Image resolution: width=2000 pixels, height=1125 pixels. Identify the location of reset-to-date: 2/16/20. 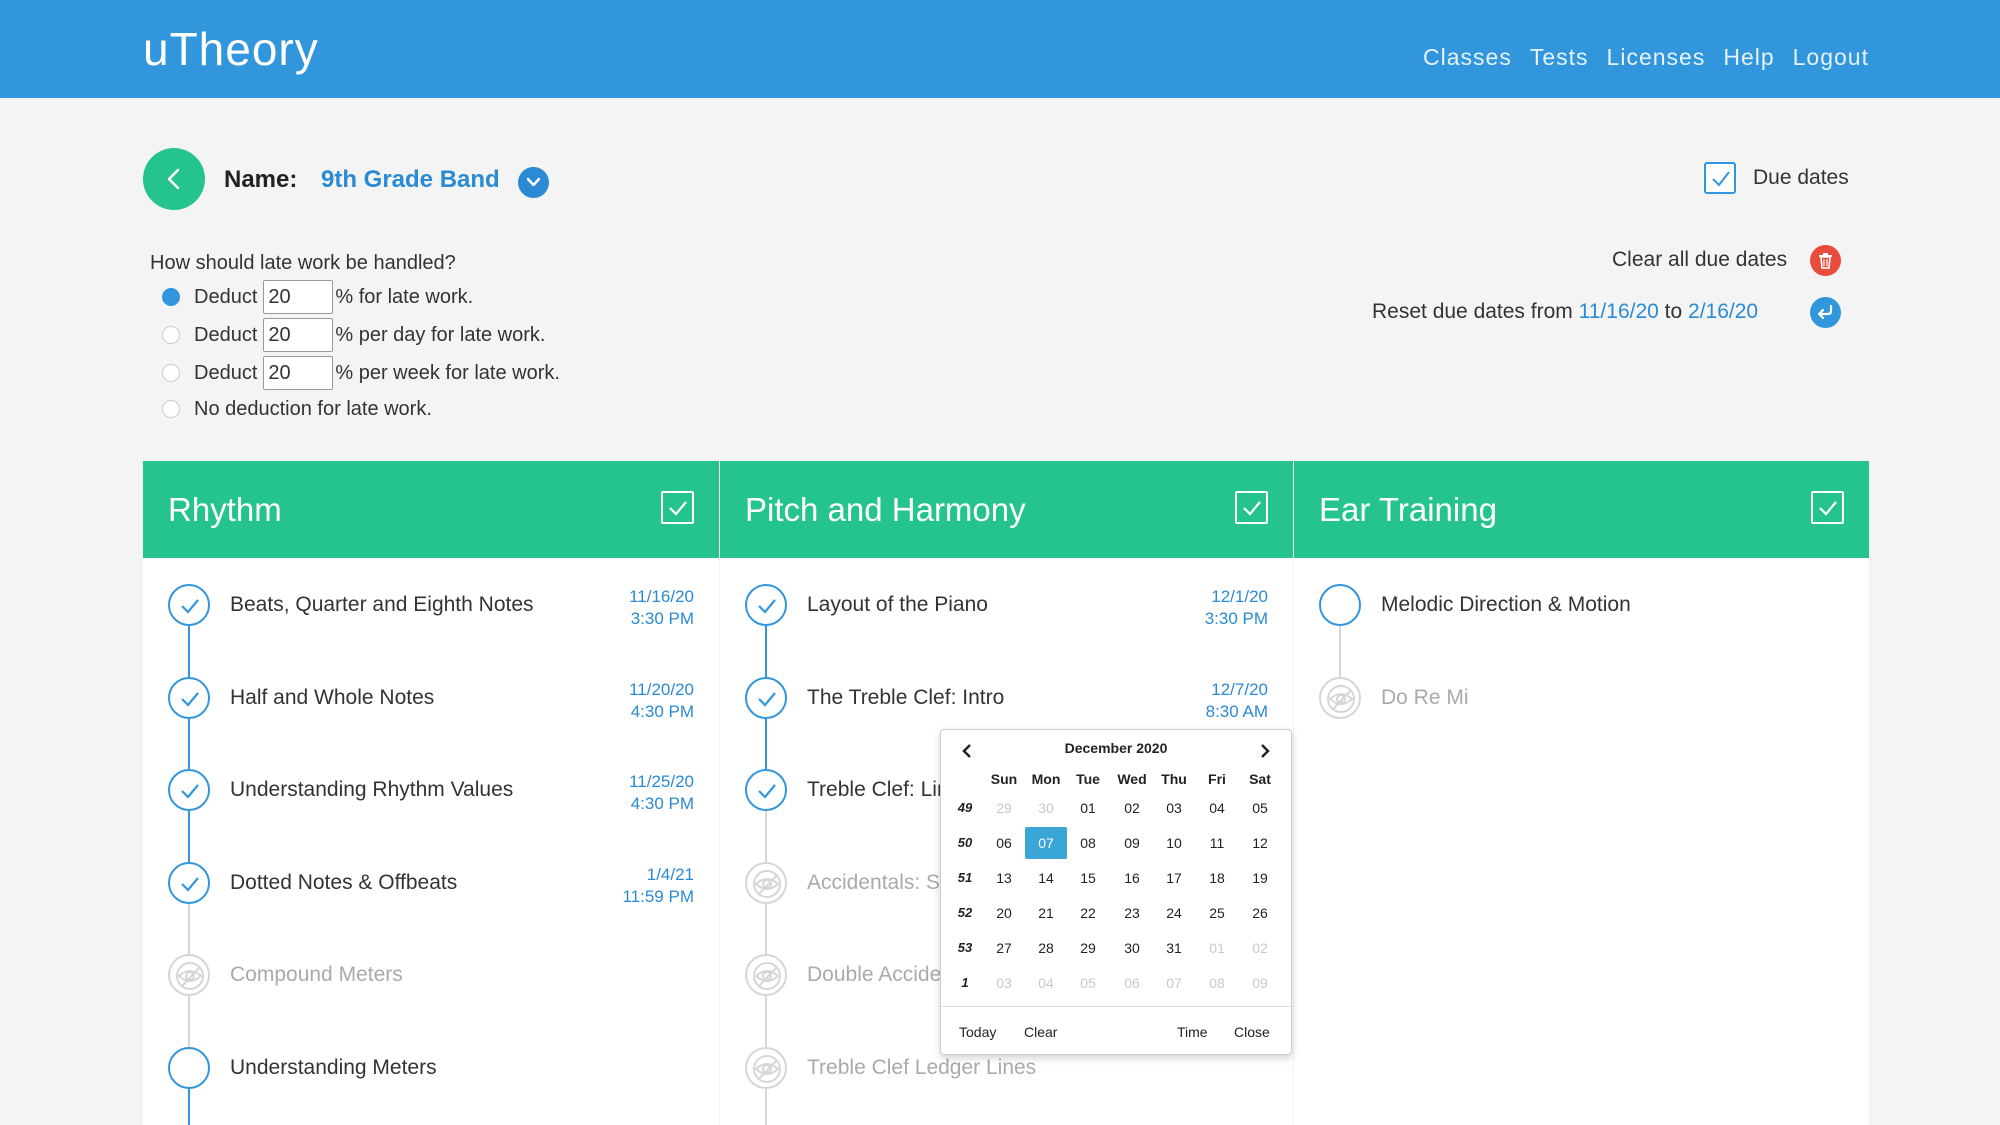
(1723, 311).